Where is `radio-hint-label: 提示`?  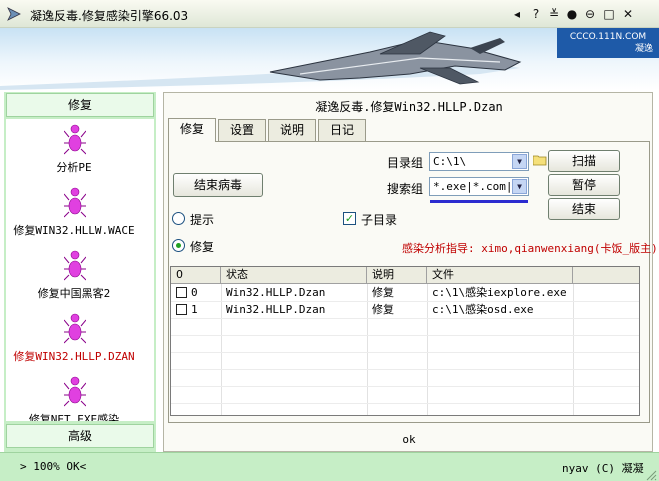
radio-hint-label: 提示 is located at coordinates (202, 220).